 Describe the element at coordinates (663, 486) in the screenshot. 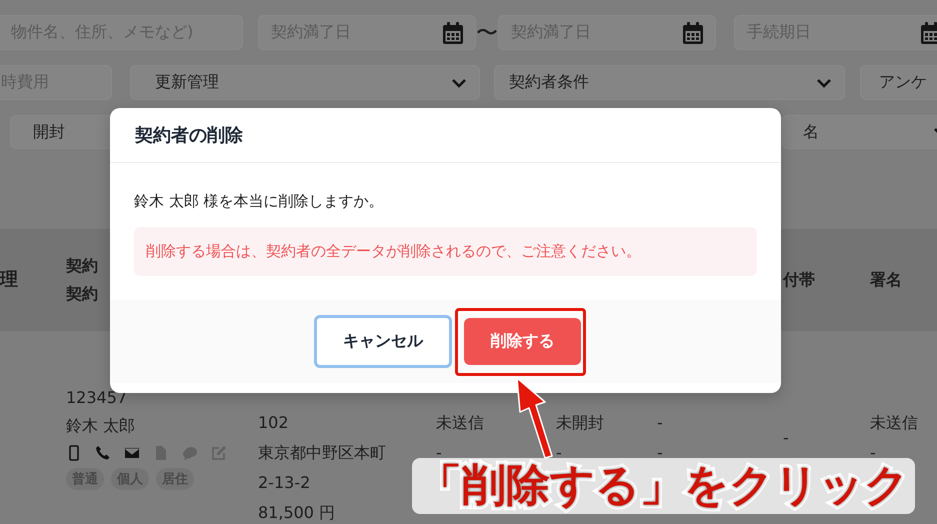

I see `annotation-caption: 「削除する」をクリック` at that location.